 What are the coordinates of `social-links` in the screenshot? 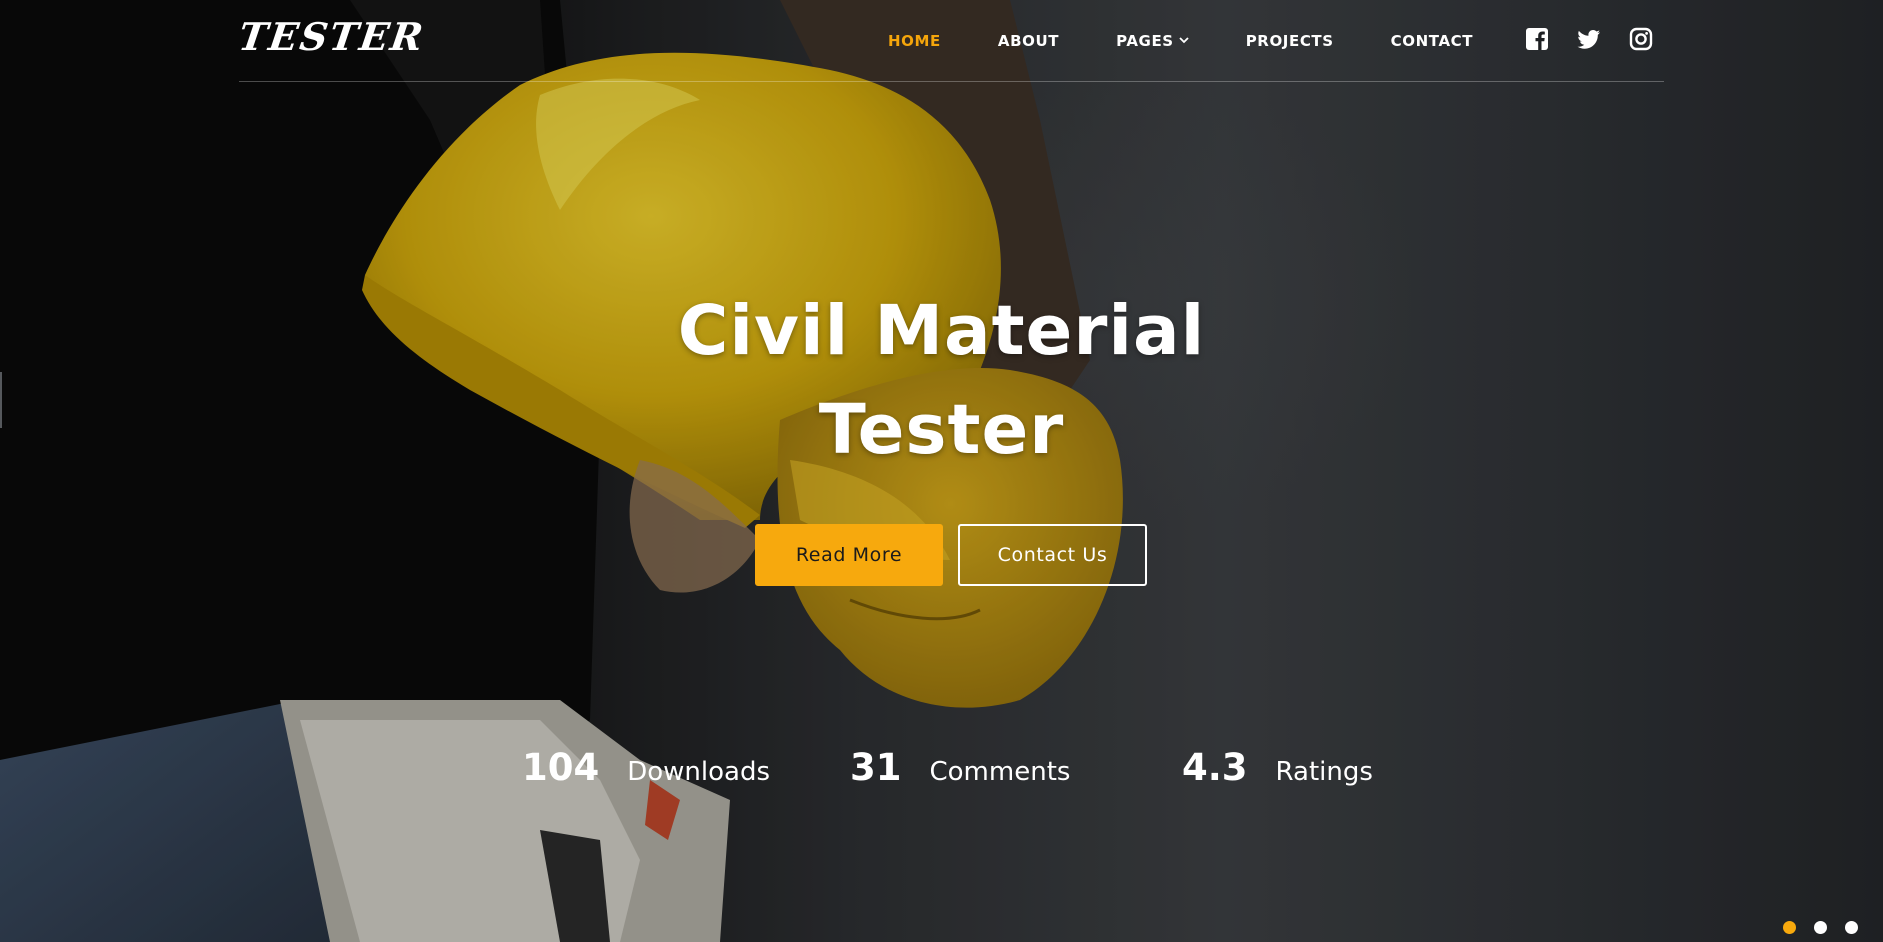 It's located at (1602, 39).